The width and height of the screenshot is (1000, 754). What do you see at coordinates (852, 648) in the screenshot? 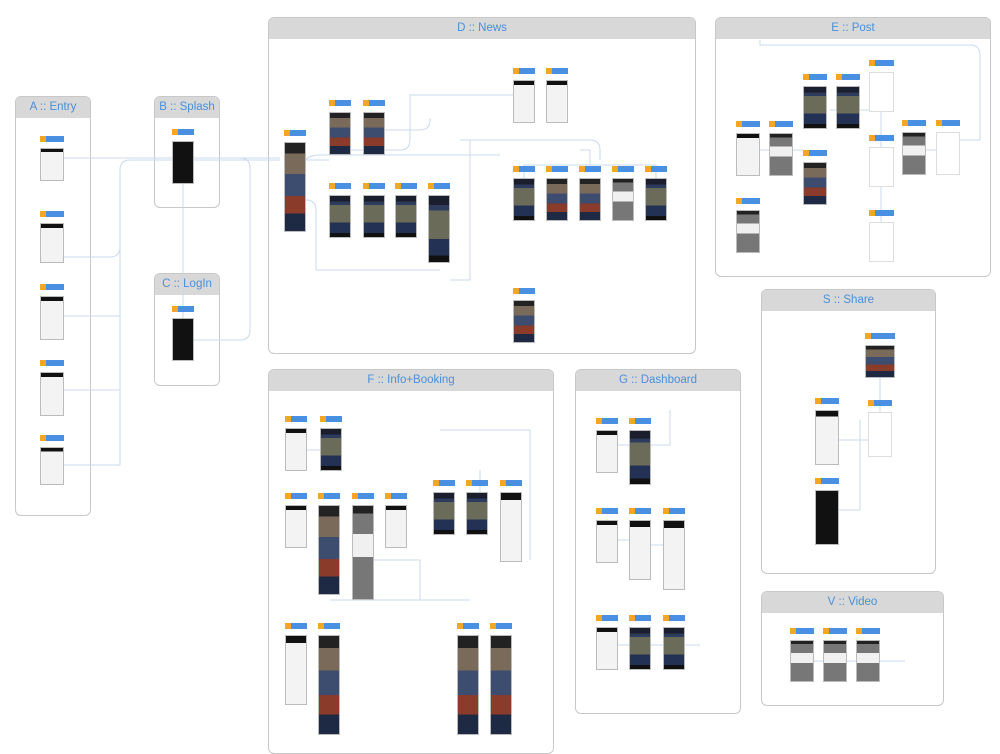
I see `panel-video: V :: Video` at bounding box center [852, 648].